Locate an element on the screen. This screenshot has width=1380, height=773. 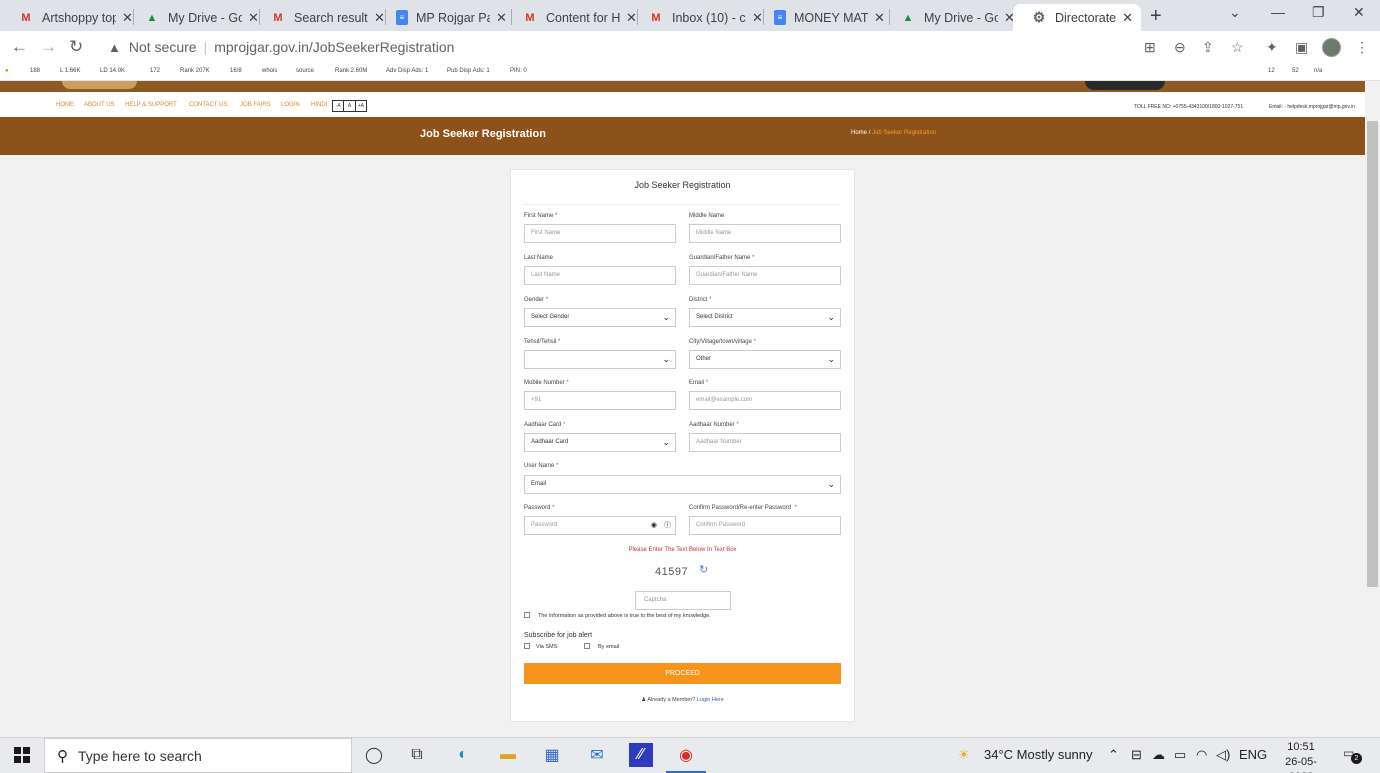
username-label: User Name * is located at coordinates (541, 466).